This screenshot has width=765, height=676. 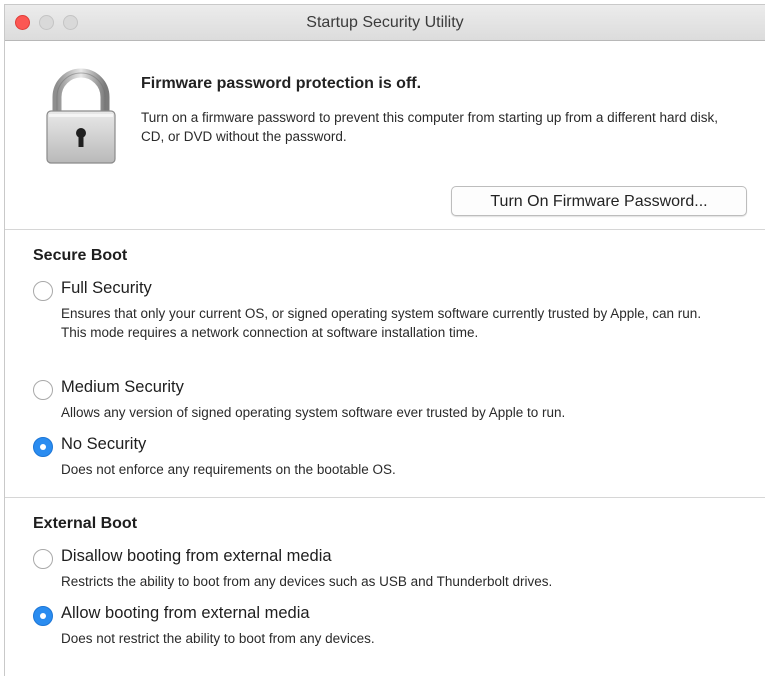 I want to click on full-security-radio, so click(x=43, y=291).